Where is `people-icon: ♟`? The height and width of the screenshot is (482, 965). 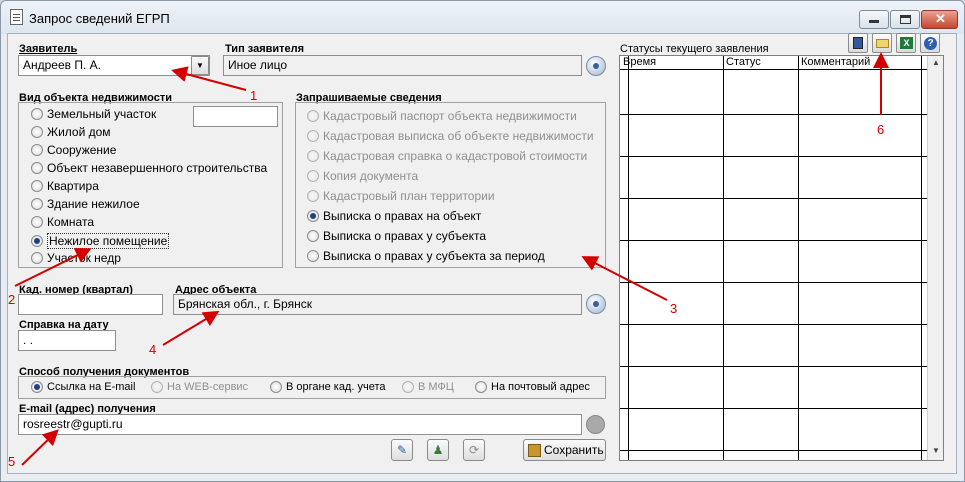
people-icon: ♟ is located at coordinates (438, 450).